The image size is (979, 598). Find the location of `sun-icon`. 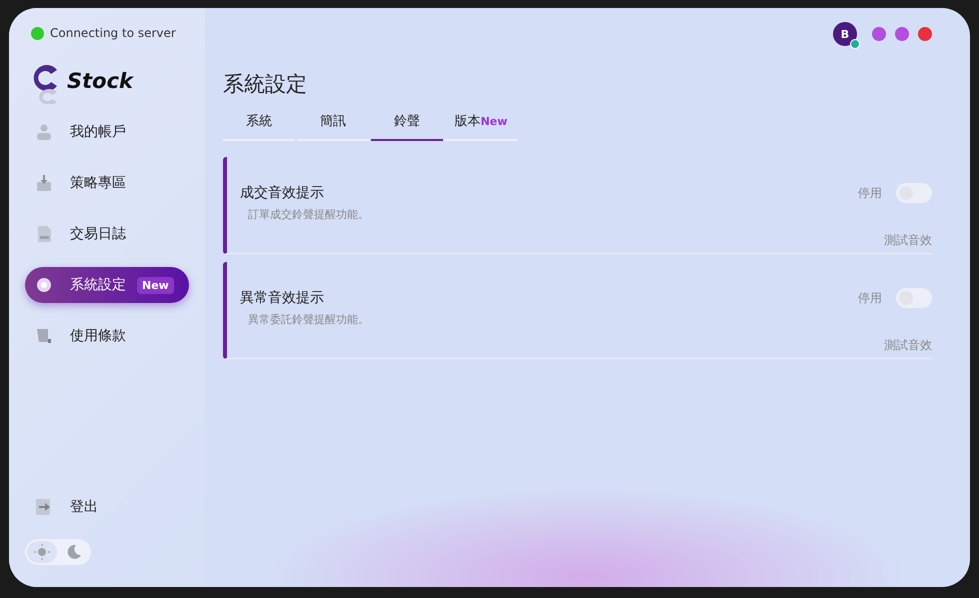

sun-icon is located at coordinates (42, 552).